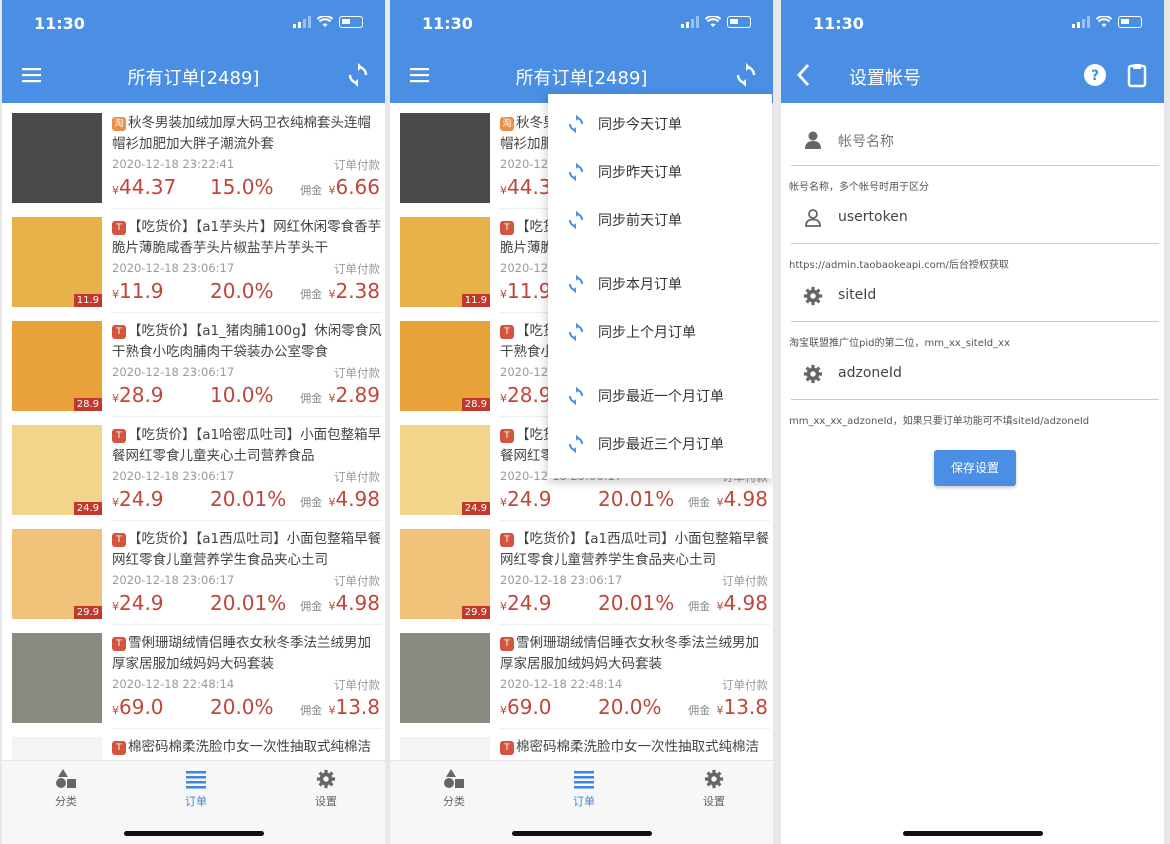 The width and height of the screenshot is (1170, 844). I want to click on paid-amount: ¥28.9, so click(526, 395).